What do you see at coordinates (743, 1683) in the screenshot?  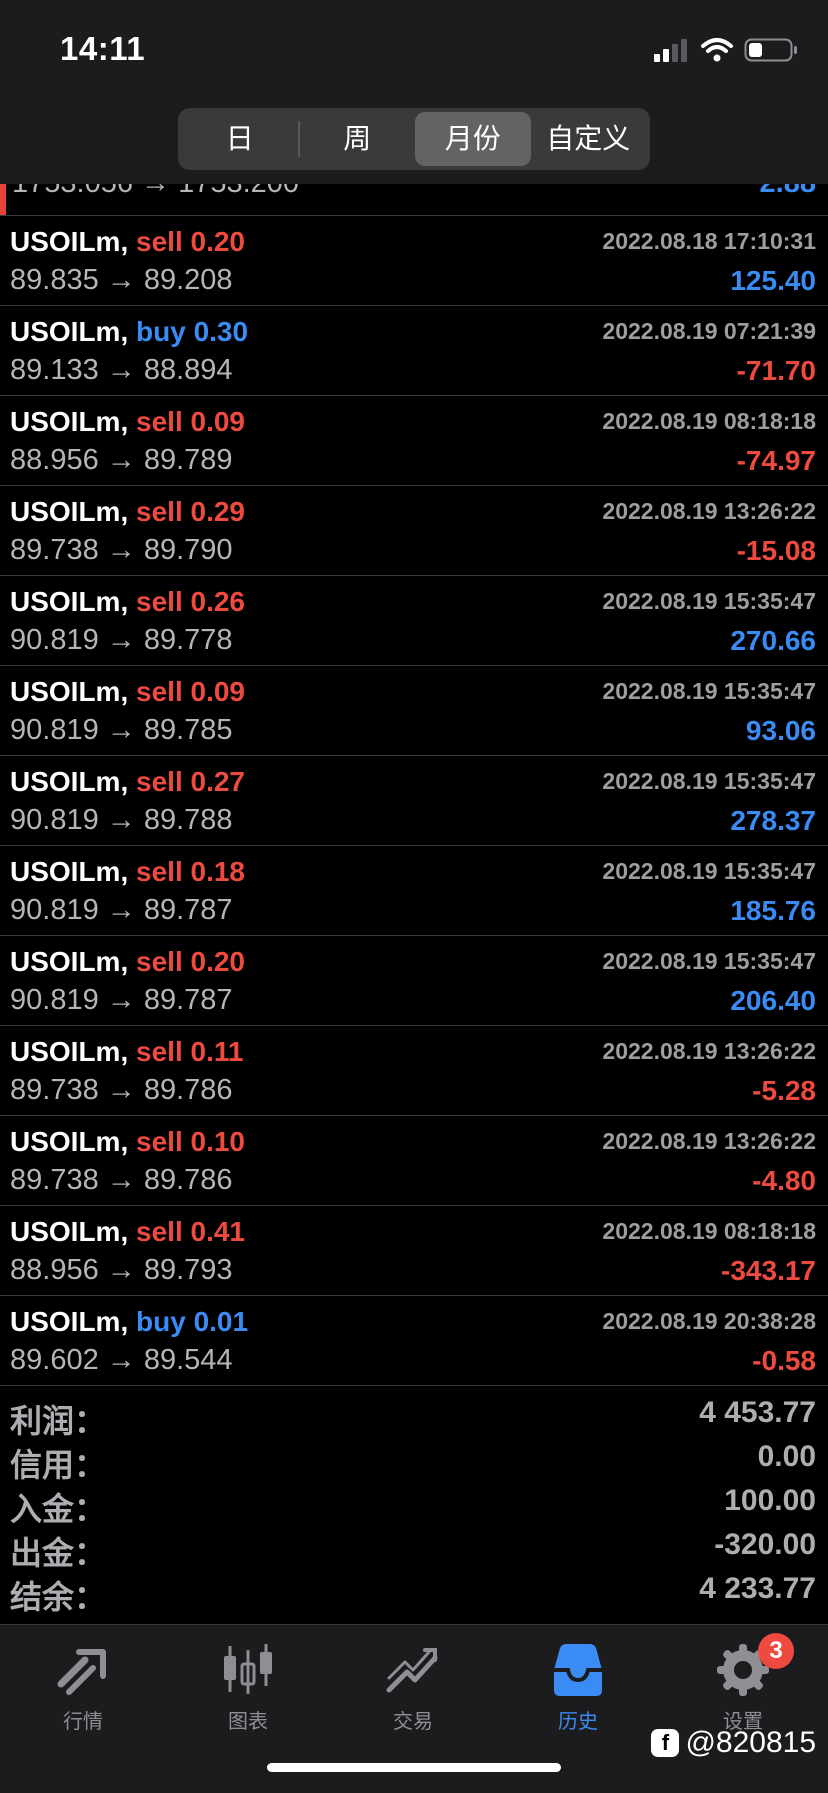 I see `tab-settings: 设置 3` at bounding box center [743, 1683].